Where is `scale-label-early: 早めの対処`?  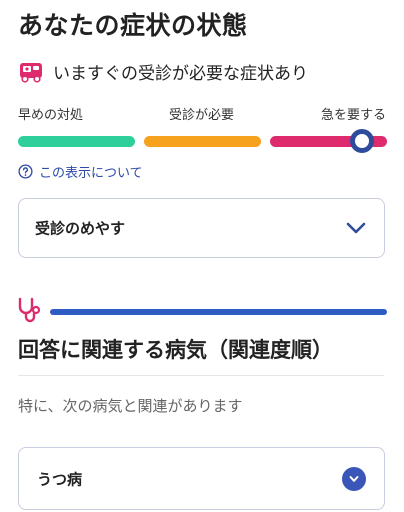
scale-label-early: 早めの対処 is located at coordinates (51, 115).